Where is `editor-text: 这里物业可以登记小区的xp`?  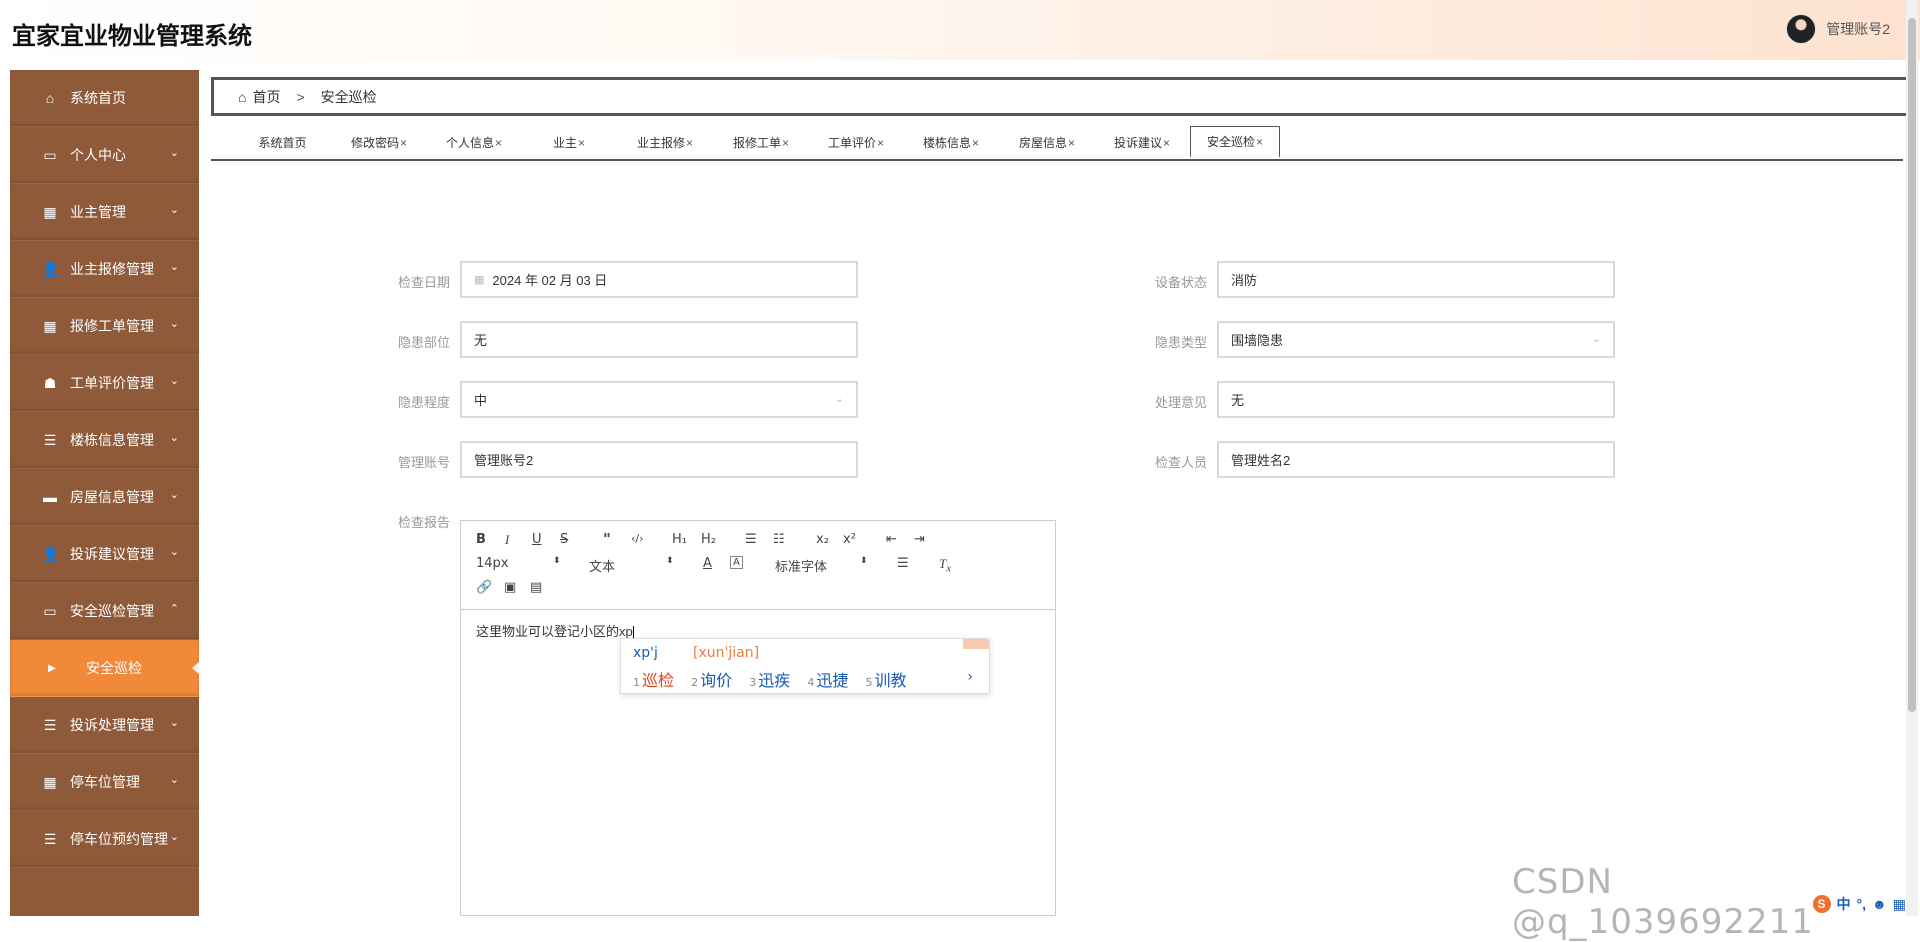 editor-text: 这里物业可以登记小区的xp is located at coordinates (554, 631).